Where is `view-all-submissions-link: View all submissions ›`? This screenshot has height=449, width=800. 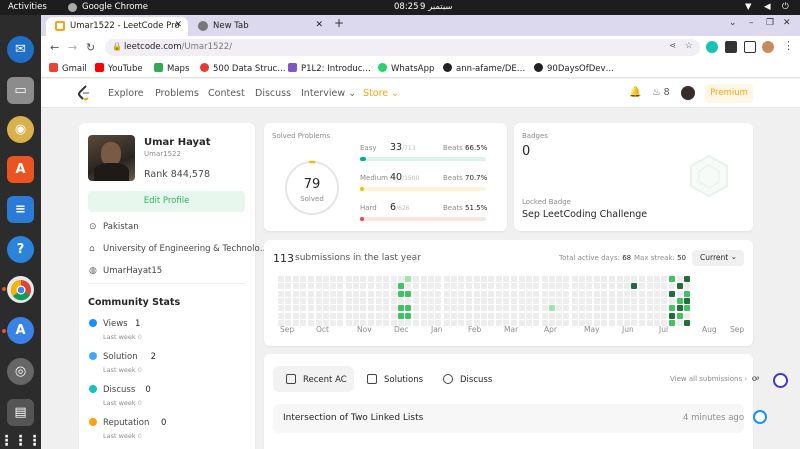 view-all-submissions-link: View all submissions › is located at coordinates (708, 379).